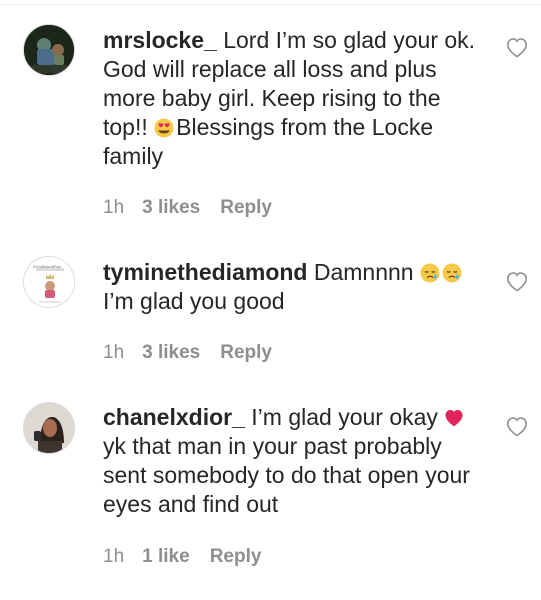 Image resolution: width=541 pixels, height=600 pixels. I want to click on comment-username: chanelxdior_, so click(174, 417).